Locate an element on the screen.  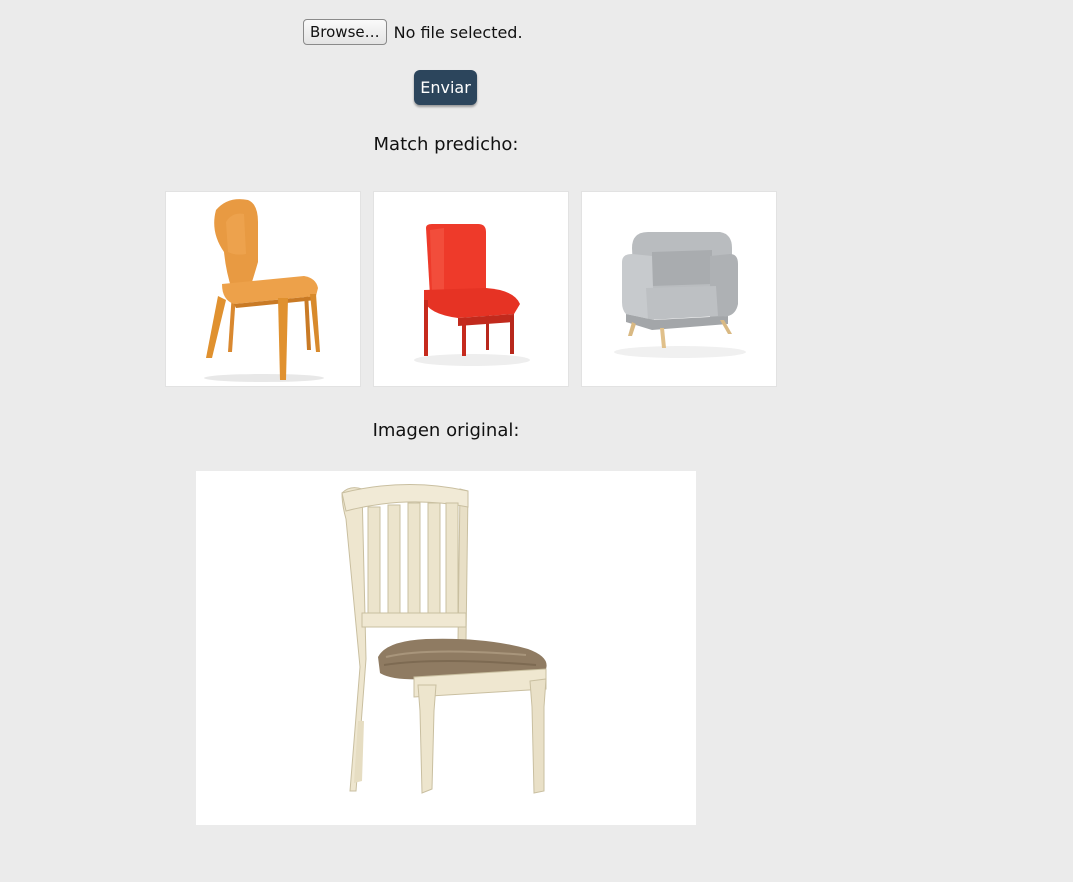
submit-button: Enviar is located at coordinates (445, 87).